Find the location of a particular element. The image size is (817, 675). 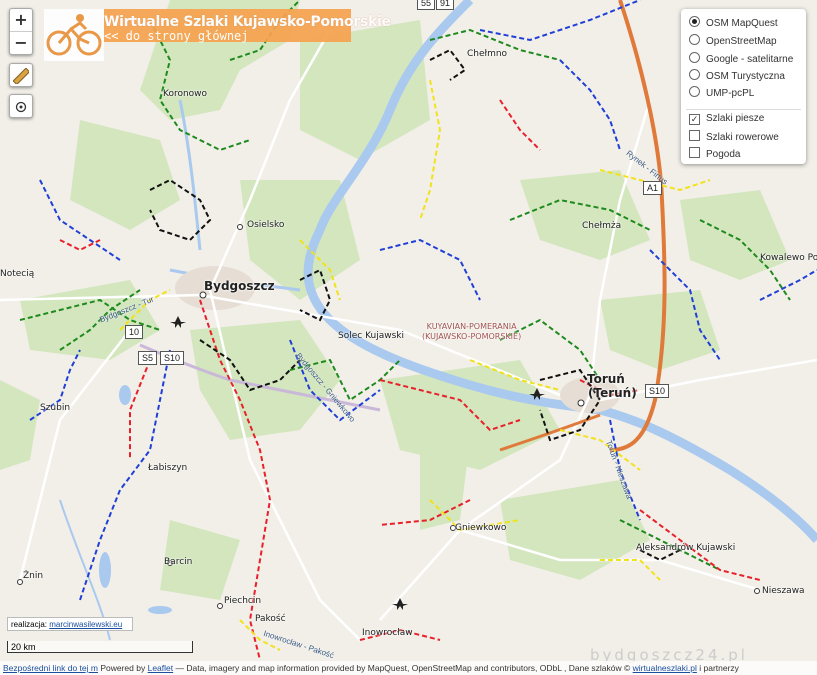

place-gniewkowo: Gniewkowo is located at coordinates (481, 528).